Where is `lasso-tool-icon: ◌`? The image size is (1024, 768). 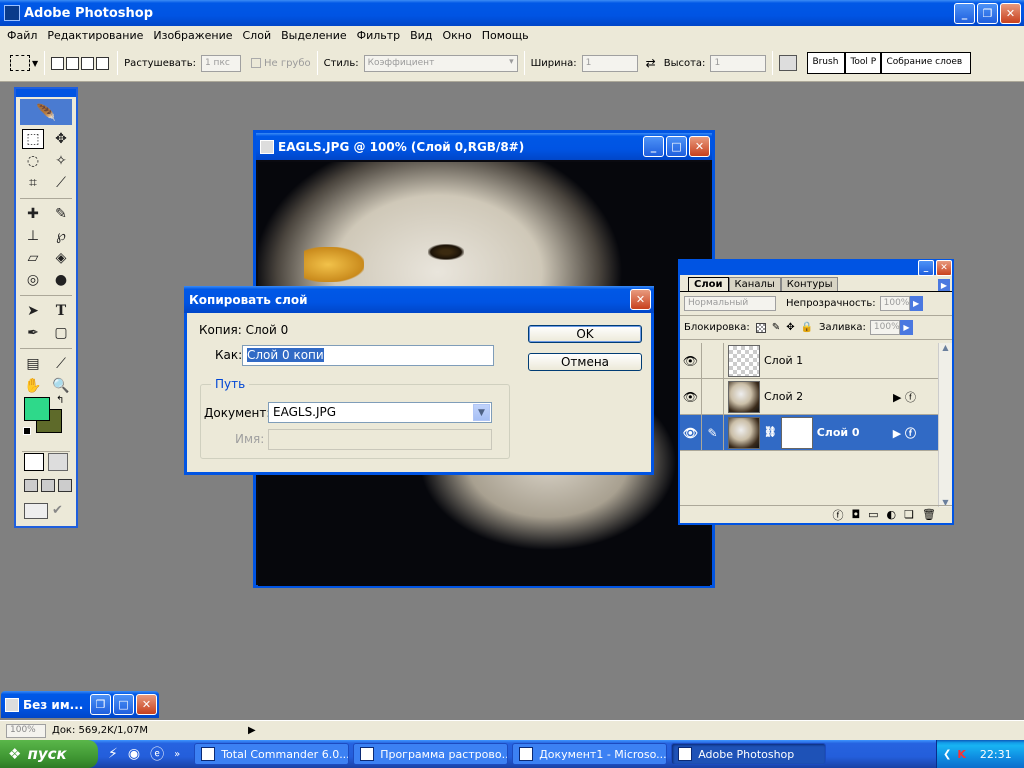 lasso-tool-icon: ◌ is located at coordinates (33, 161).